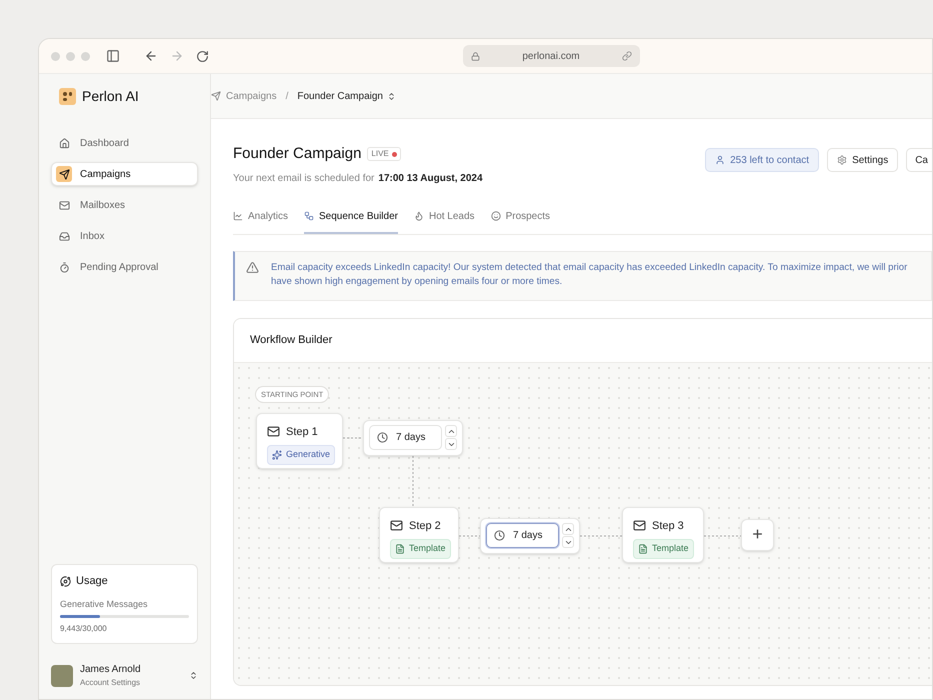 The image size is (933, 700). Describe the element at coordinates (340, 96) in the screenshot. I see `breadcrumb-current: Founder Campaign` at that location.